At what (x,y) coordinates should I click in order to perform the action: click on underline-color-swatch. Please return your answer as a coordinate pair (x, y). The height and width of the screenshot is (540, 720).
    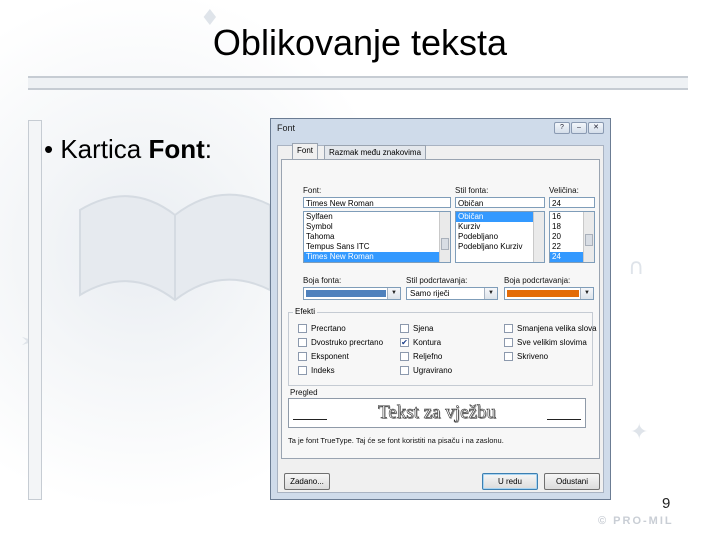
    Looking at the image, I should click on (543, 293).